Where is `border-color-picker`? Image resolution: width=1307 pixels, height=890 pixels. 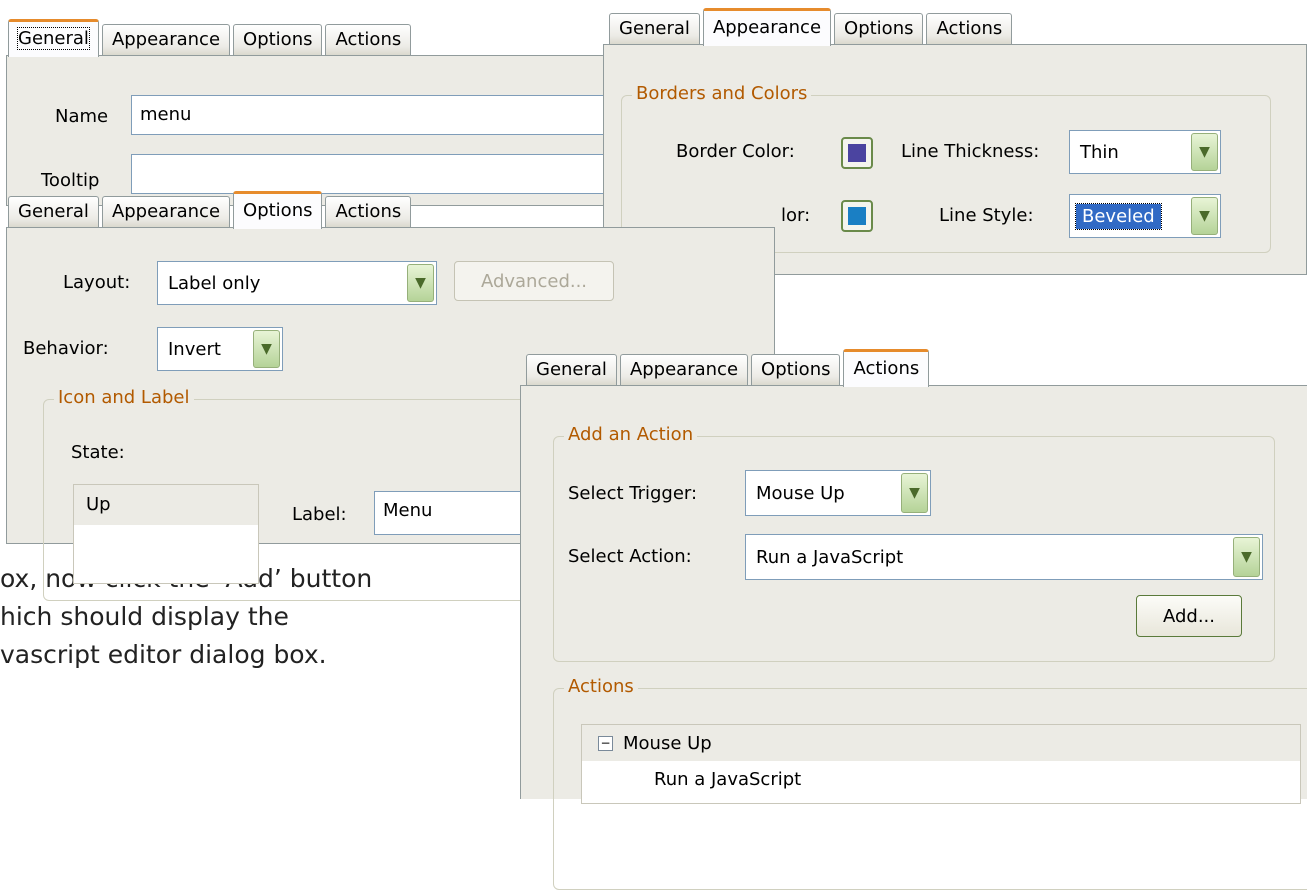 border-color-picker is located at coordinates (857, 153).